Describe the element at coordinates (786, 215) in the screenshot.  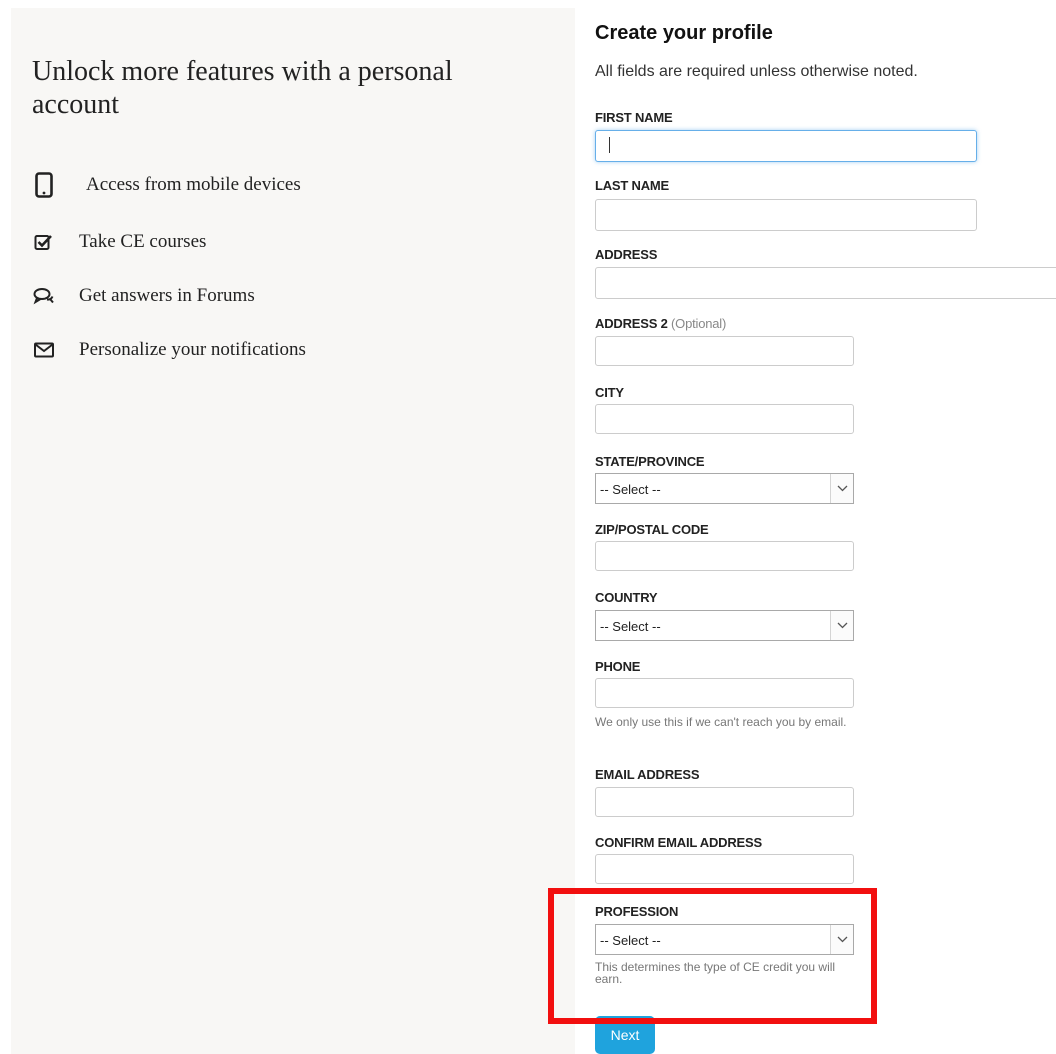
I see `last-name-input` at that location.